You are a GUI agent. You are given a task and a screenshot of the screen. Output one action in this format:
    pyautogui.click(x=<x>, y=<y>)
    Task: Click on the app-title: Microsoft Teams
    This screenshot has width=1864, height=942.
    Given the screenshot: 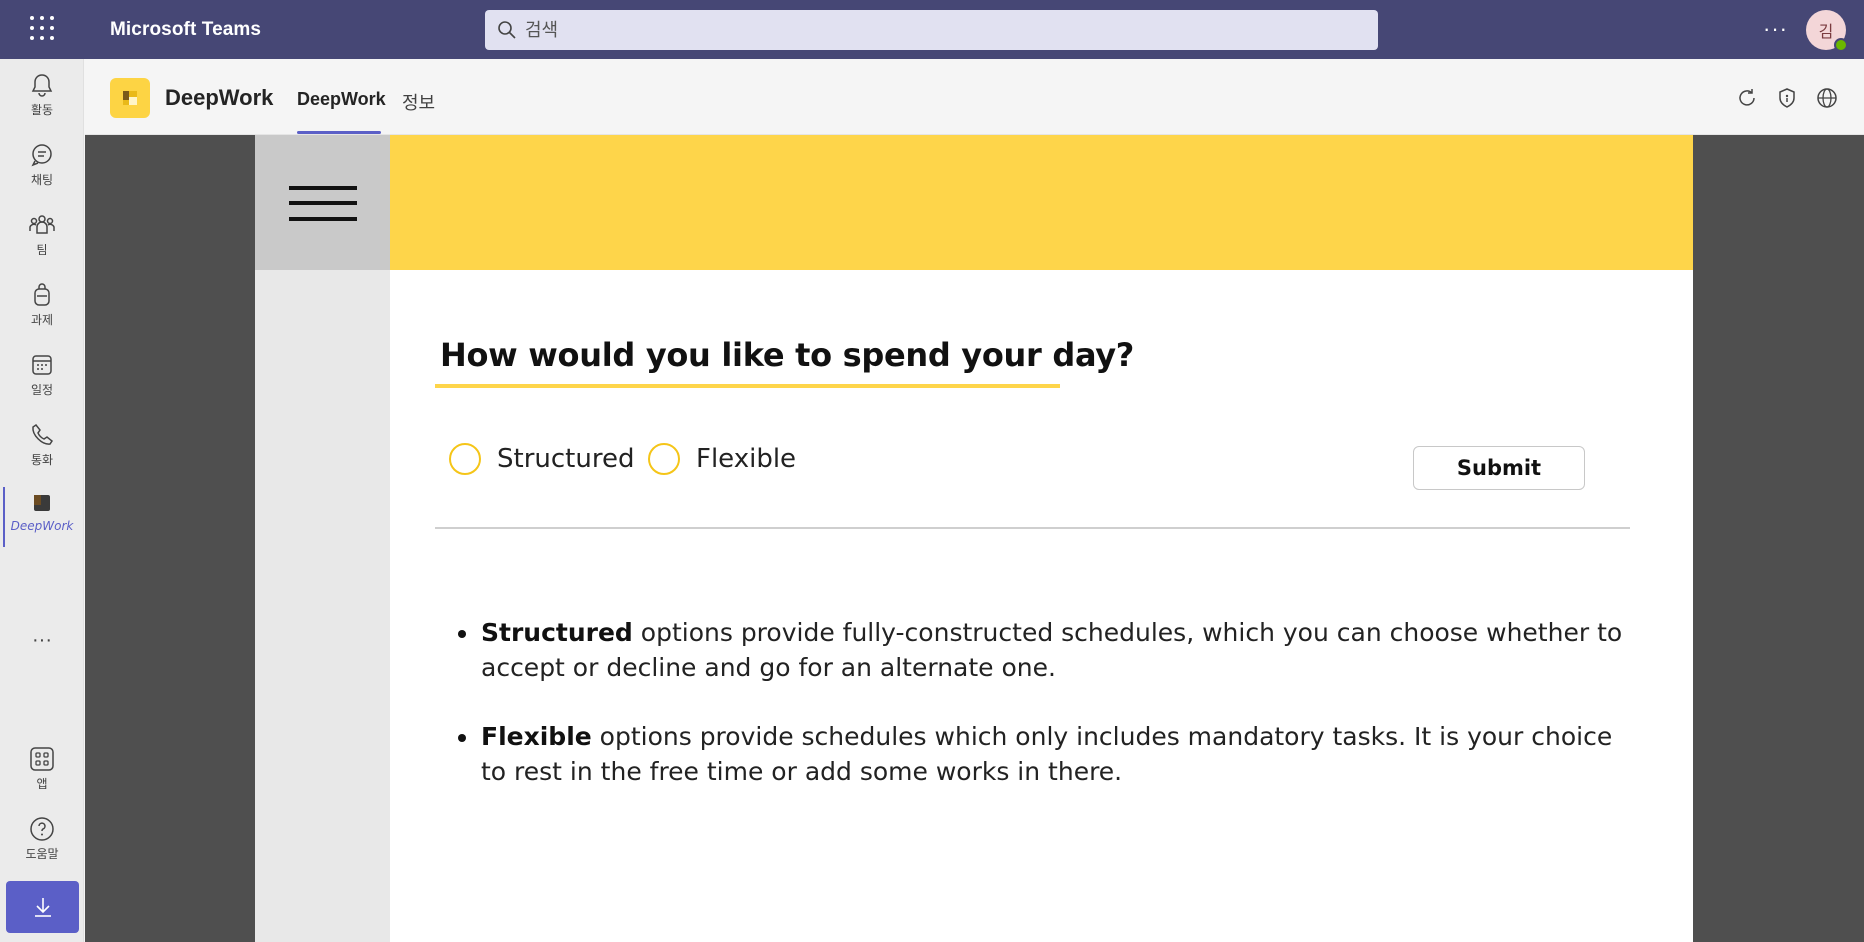 What is the action you would take?
    pyautogui.click(x=186, y=29)
    